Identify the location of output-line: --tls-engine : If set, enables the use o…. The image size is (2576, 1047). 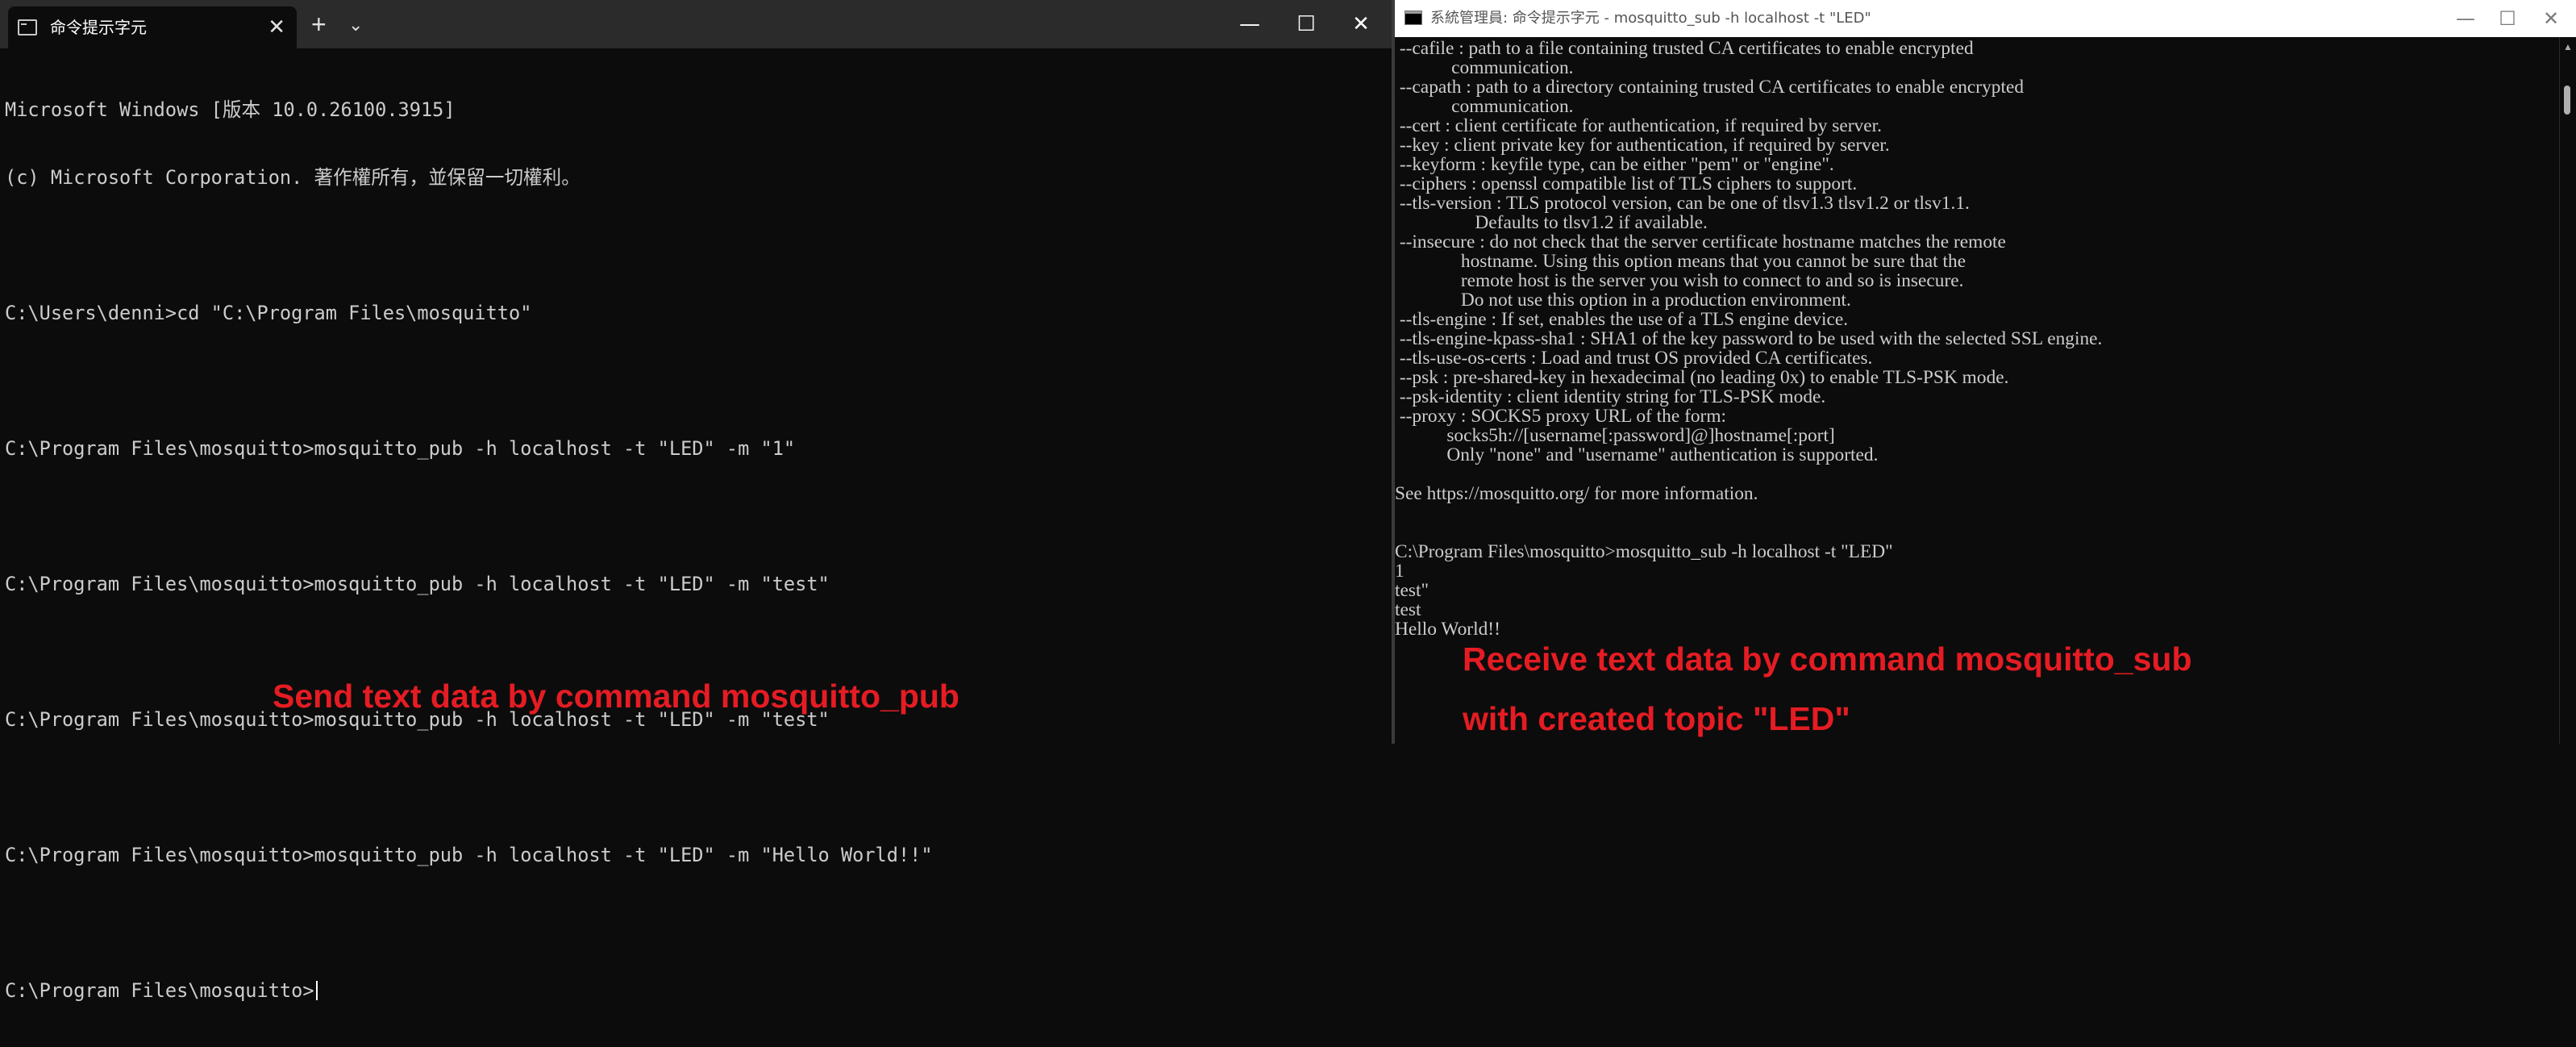
(1622, 319).